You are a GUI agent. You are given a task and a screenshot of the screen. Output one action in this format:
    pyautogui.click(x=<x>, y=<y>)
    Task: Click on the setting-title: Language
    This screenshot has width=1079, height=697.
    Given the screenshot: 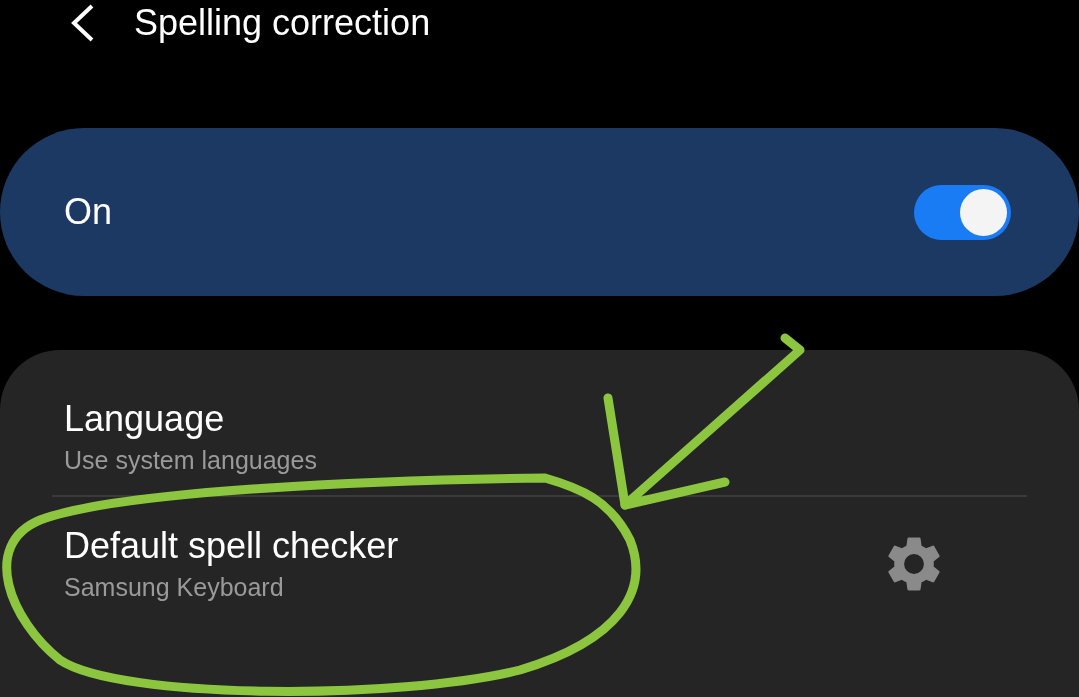 What is the action you would take?
    pyautogui.click(x=190, y=419)
    